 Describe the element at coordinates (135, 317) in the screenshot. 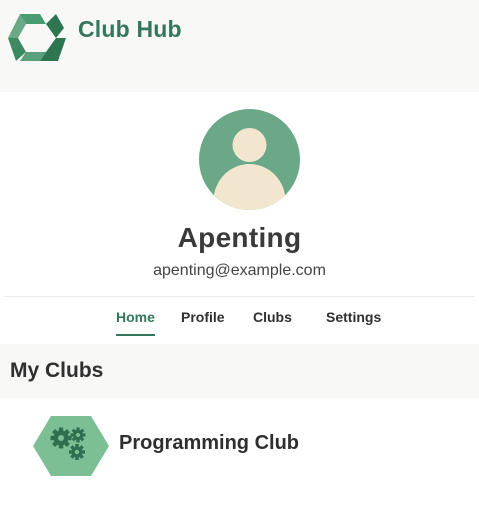

I see `tab-home: Home` at that location.